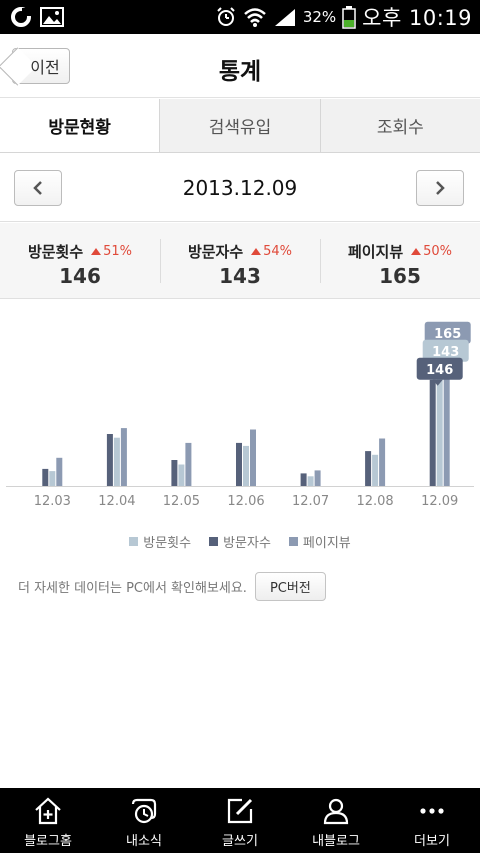 The width and height of the screenshot is (480, 853). I want to click on battery-icon, so click(349, 17).